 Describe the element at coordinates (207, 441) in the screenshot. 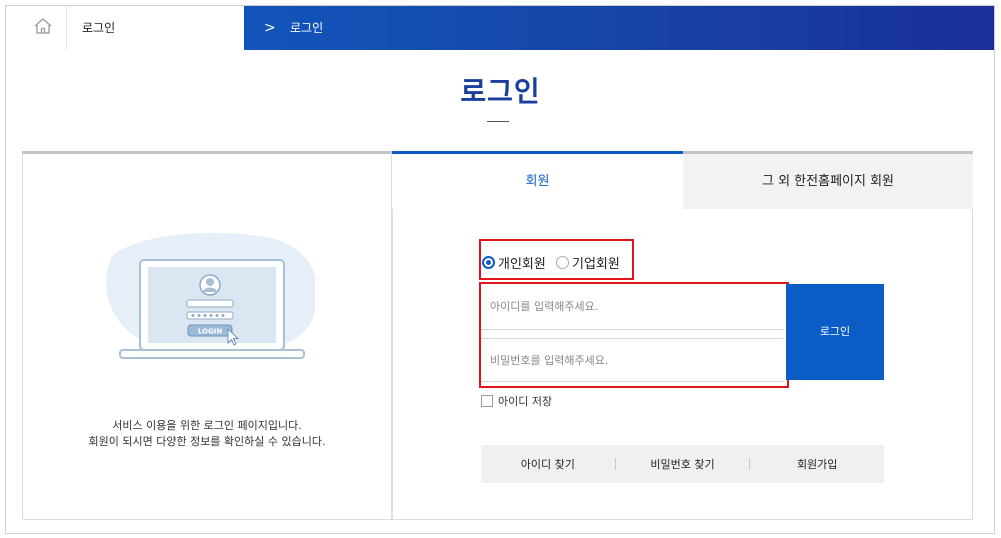

I see `info-description-line2: 회원이 되시면 다양한 정보를 확인하실 수 있습니다.` at that location.